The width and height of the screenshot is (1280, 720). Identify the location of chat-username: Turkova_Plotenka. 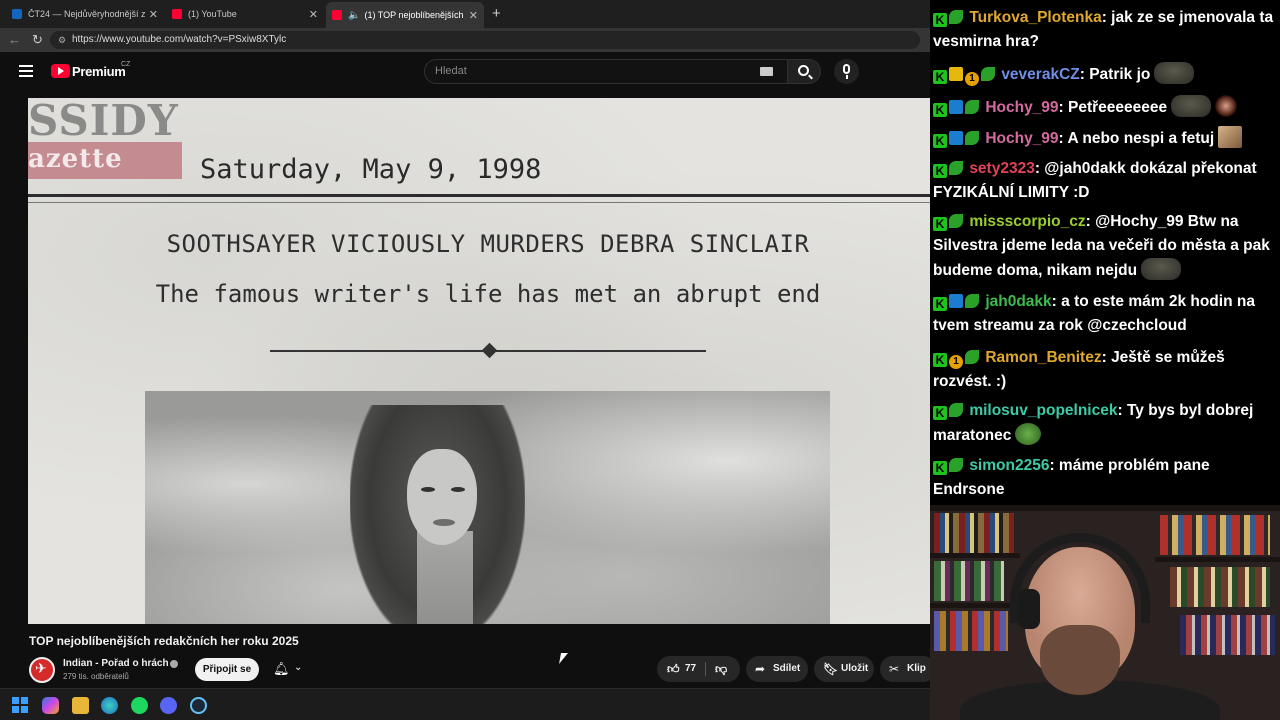
(1035, 17).